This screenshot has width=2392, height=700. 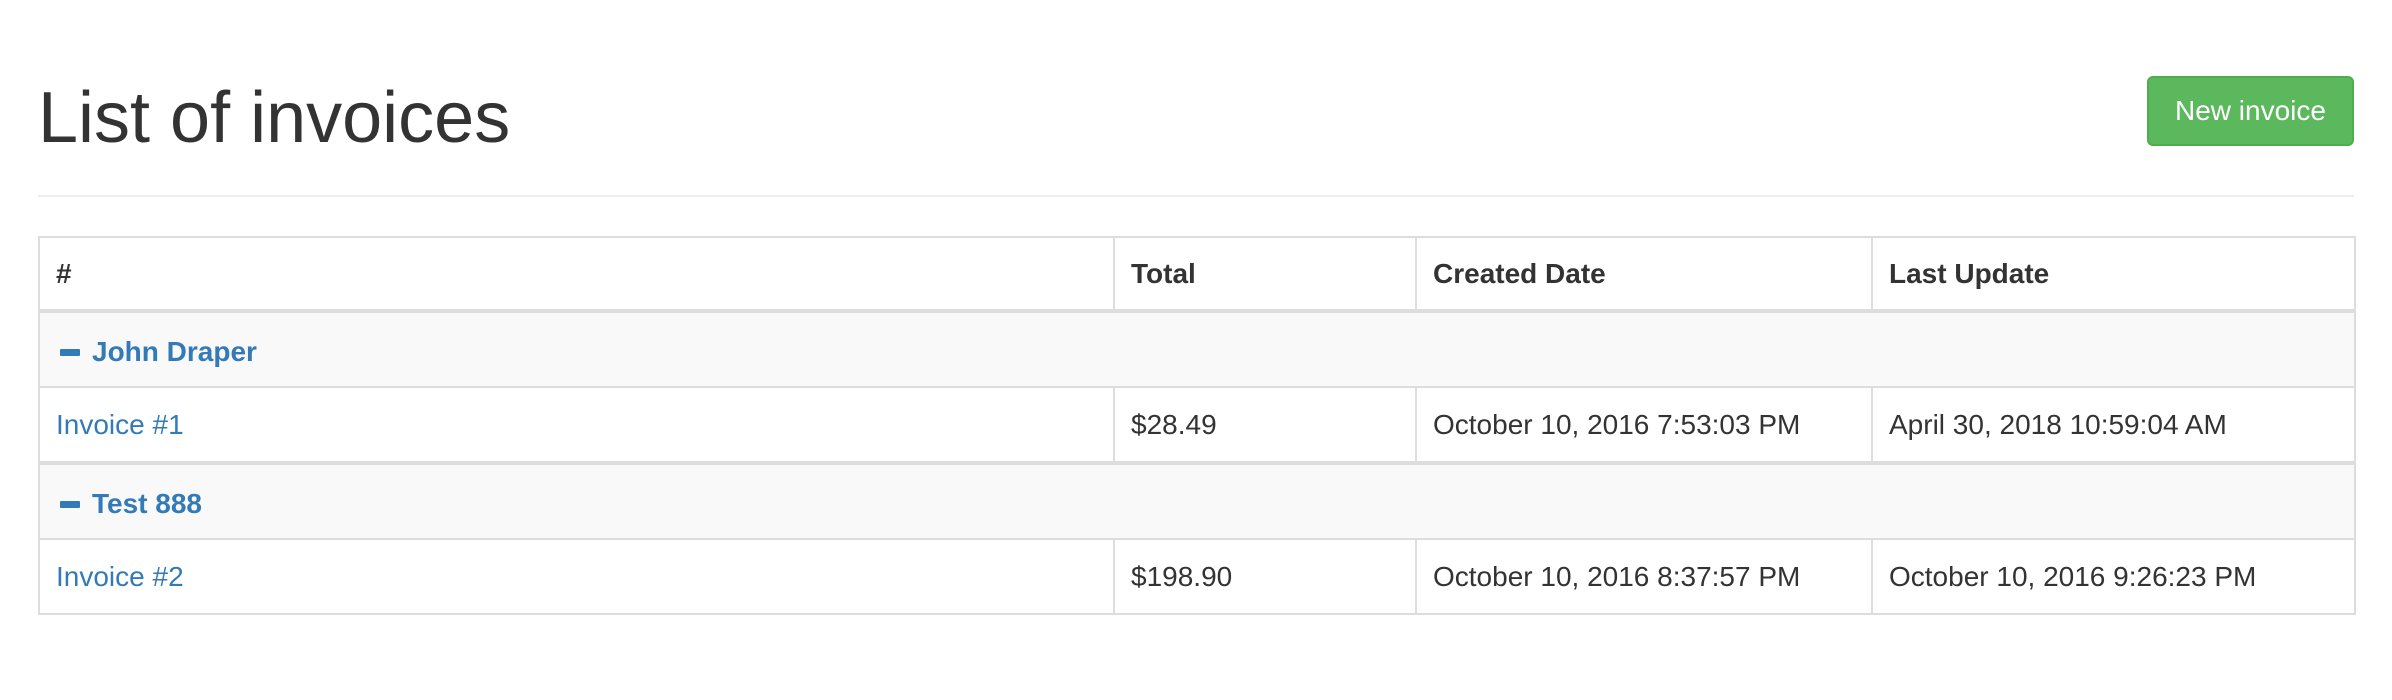 What do you see at coordinates (274, 118) in the screenshot?
I see `page-title: List of invoices` at bounding box center [274, 118].